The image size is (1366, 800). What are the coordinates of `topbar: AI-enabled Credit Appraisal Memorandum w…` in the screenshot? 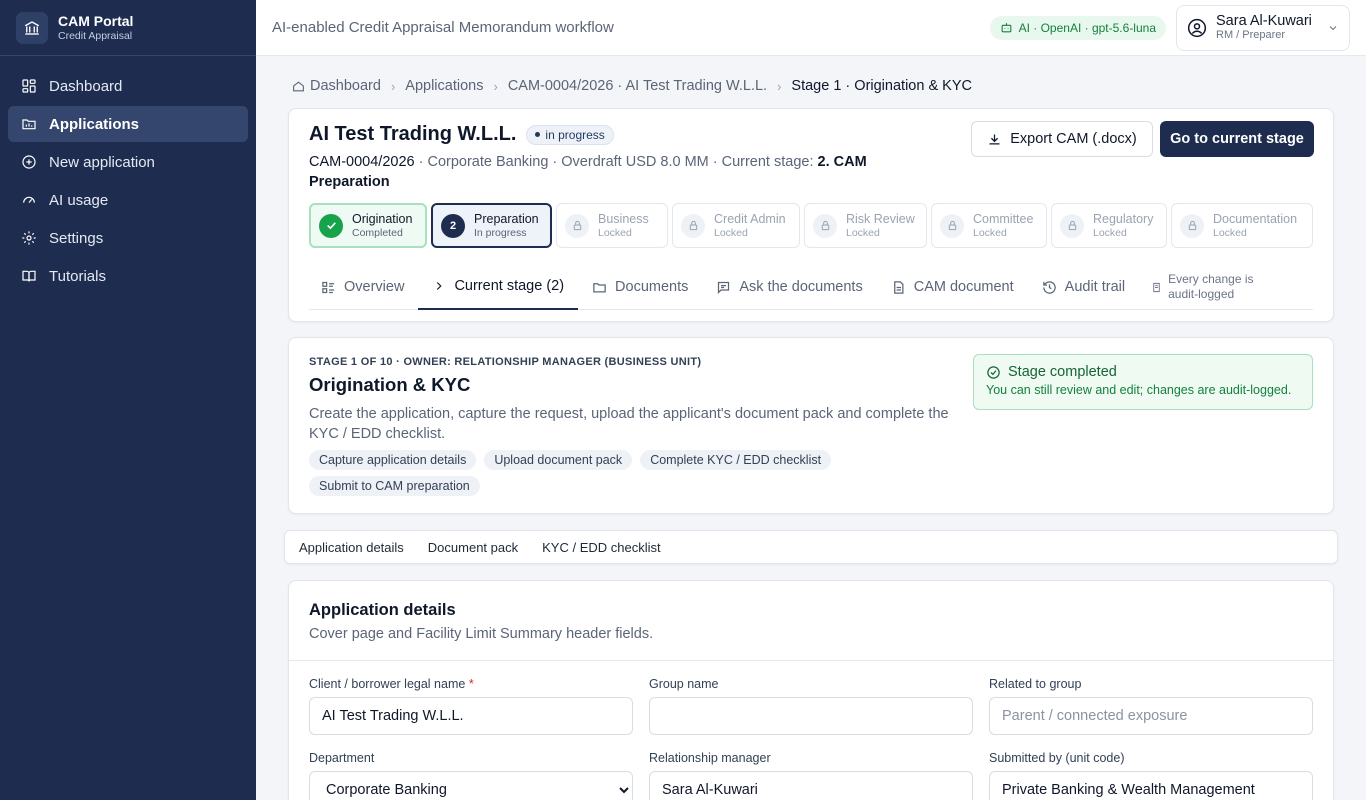 It's located at (811, 28).